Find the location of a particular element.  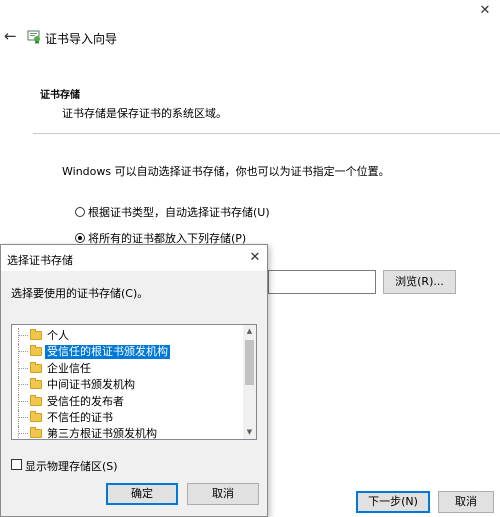

info-text: Windows 可以自动选择证书存储，你也可以为证书指定一个位置。 is located at coordinates (226, 171).